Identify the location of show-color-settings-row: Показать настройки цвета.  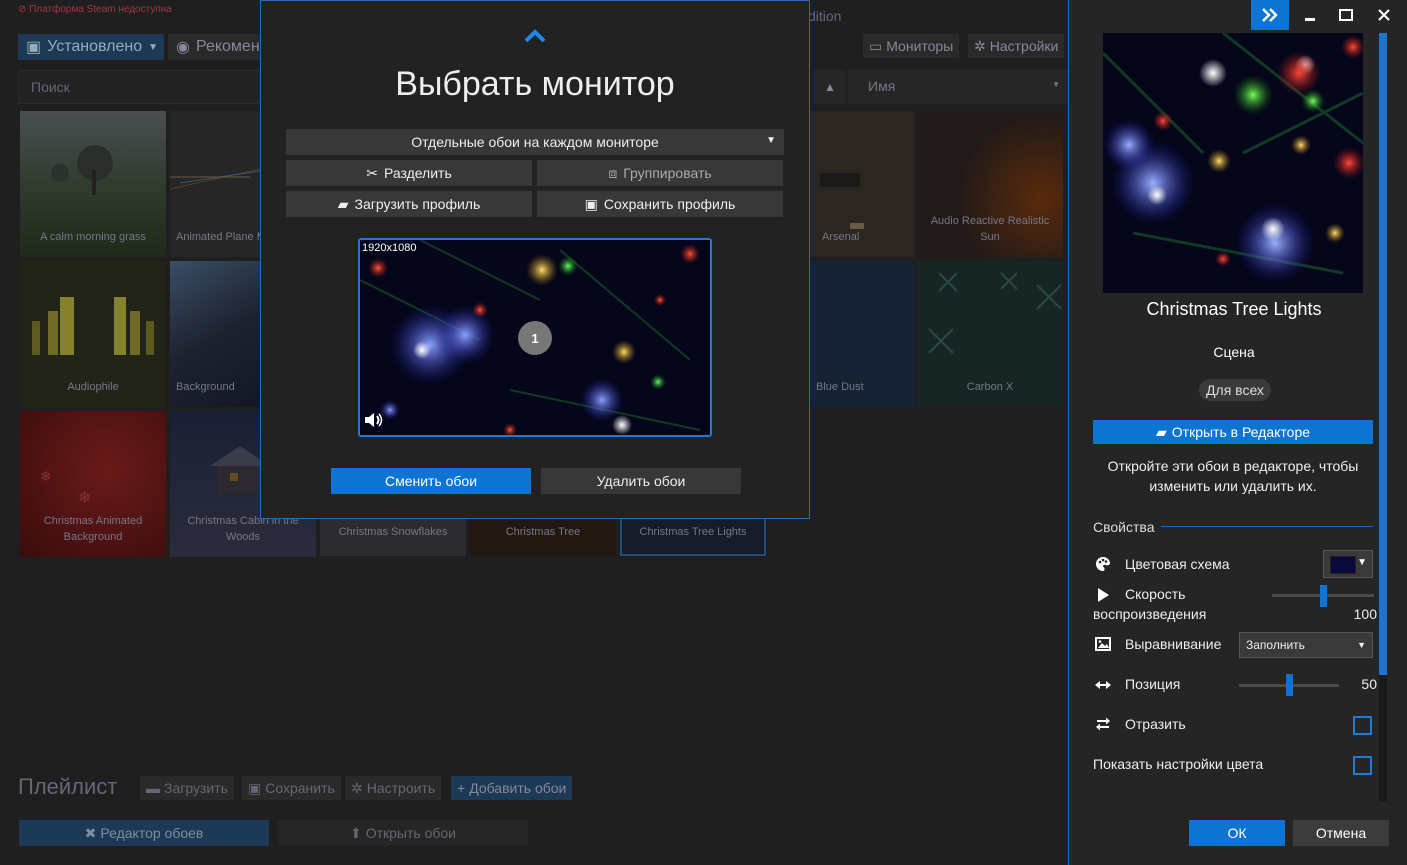
(1234, 766).